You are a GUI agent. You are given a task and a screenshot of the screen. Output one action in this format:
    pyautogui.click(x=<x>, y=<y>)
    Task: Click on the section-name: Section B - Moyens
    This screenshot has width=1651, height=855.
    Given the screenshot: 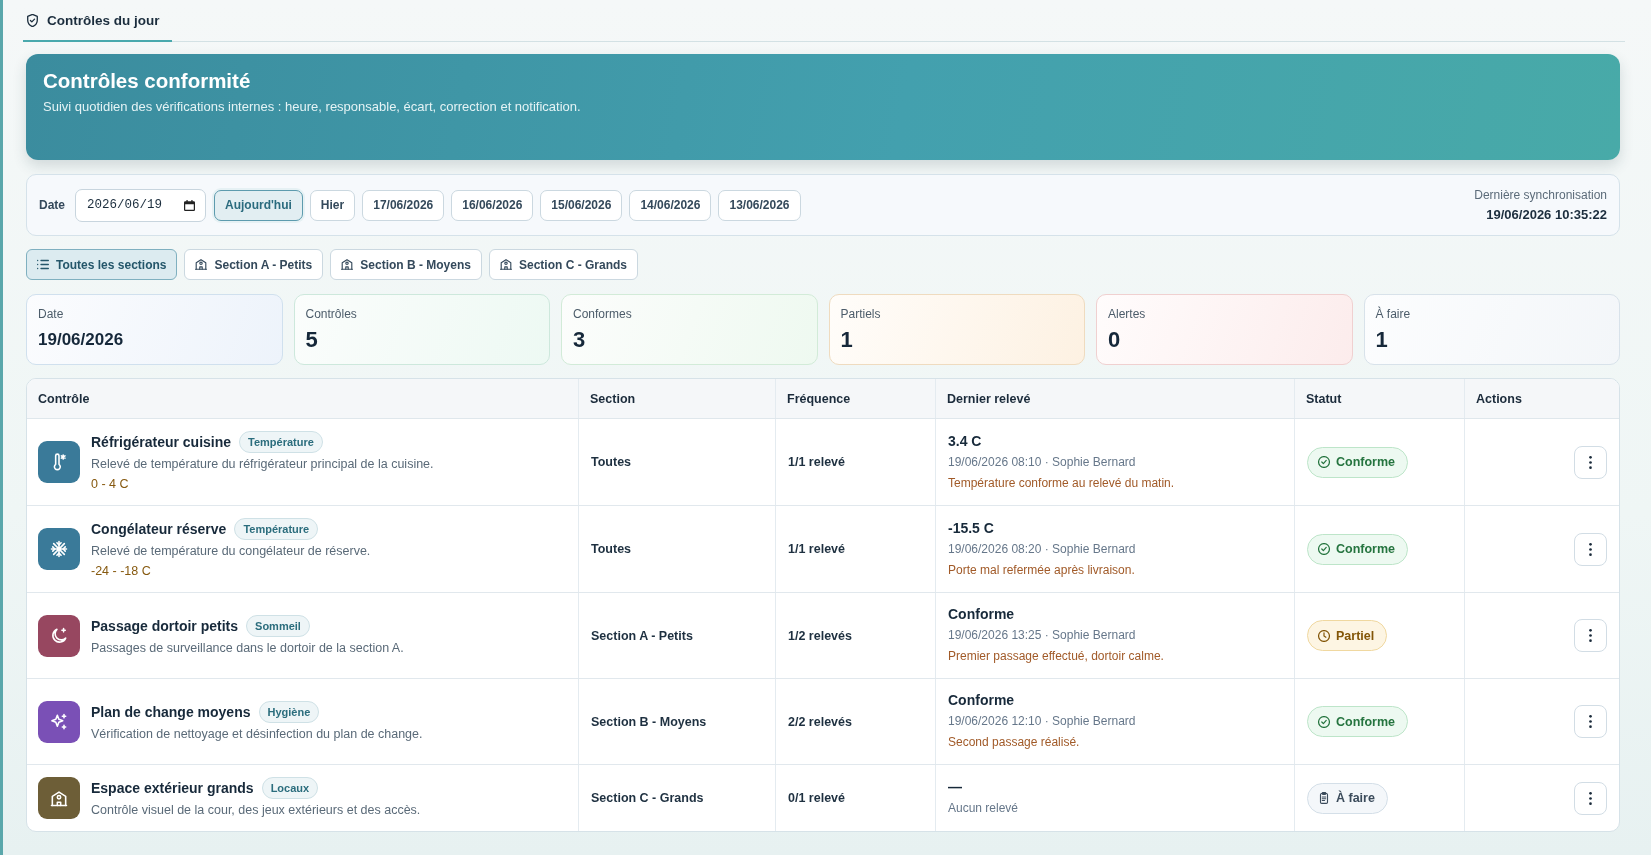 What is the action you would take?
    pyautogui.click(x=649, y=721)
    